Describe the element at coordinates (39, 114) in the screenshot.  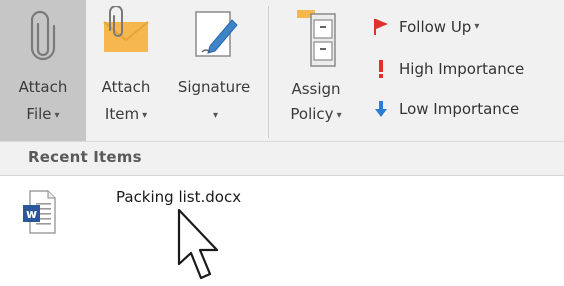
I see `attach-file-label-line2: File` at that location.